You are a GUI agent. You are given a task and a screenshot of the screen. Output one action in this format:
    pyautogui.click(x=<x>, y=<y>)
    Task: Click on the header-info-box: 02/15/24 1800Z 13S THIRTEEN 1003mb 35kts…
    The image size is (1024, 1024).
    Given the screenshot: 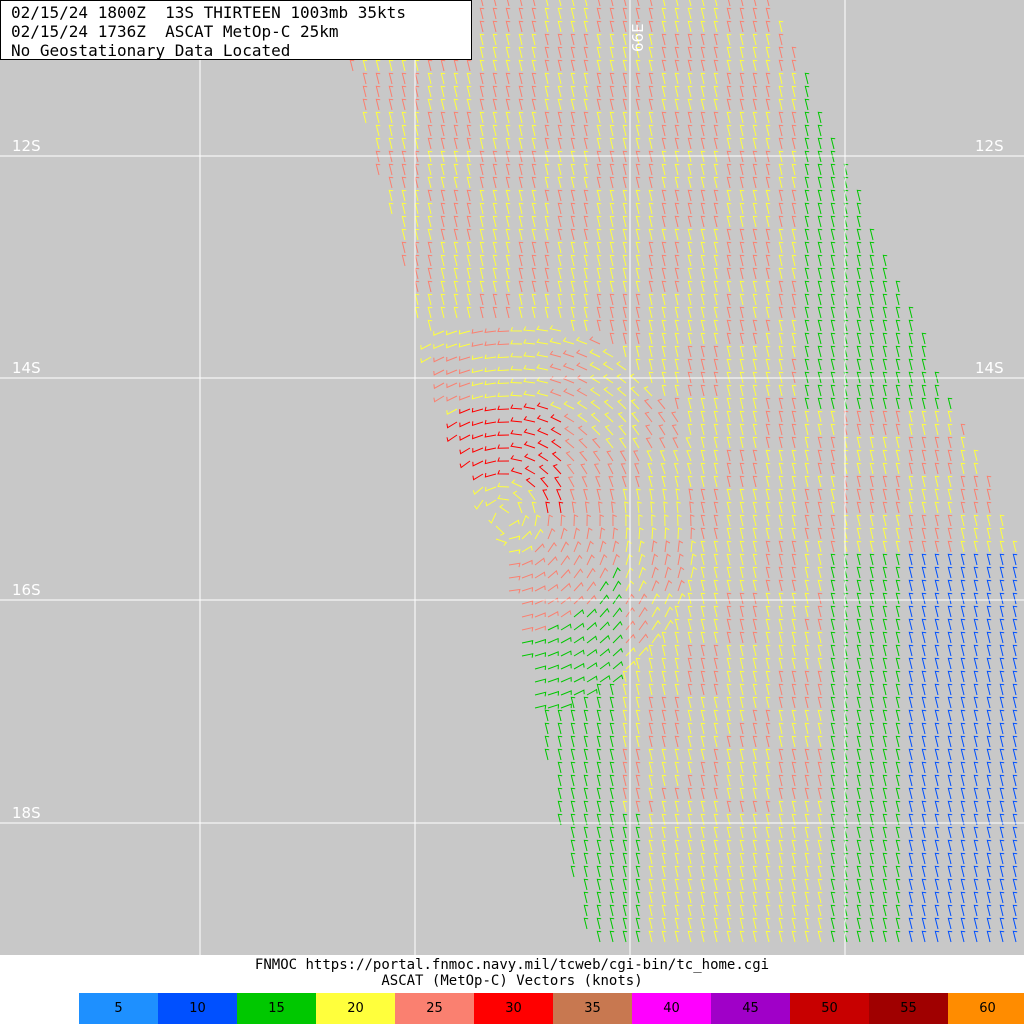 What is the action you would take?
    pyautogui.click(x=236, y=30)
    